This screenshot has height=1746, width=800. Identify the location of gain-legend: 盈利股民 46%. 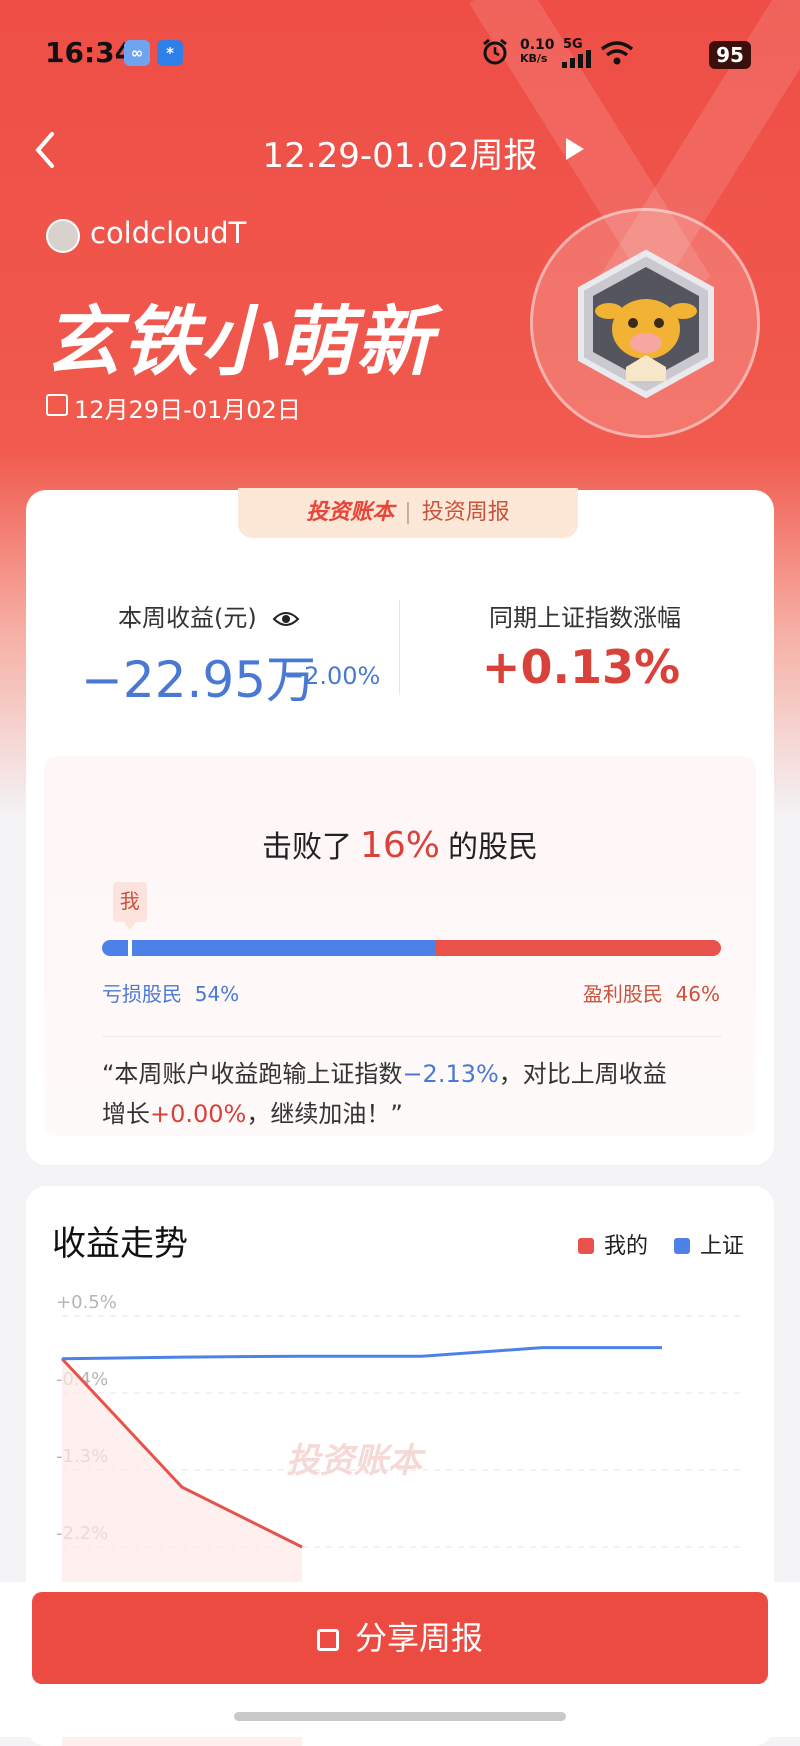
(651, 992).